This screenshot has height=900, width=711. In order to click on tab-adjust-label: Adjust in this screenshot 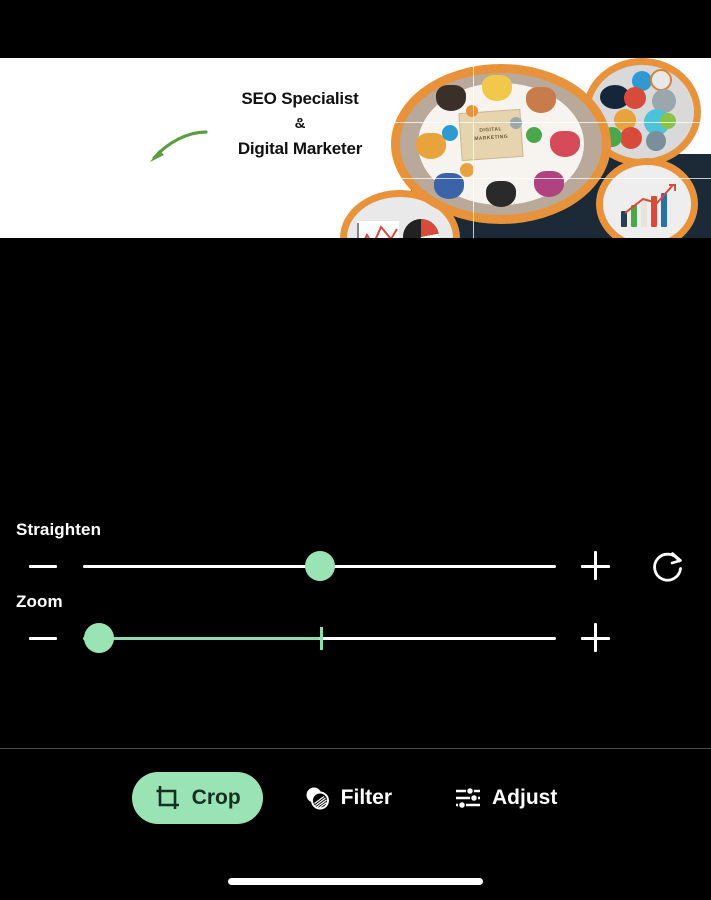, I will do `click(525, 797)`.